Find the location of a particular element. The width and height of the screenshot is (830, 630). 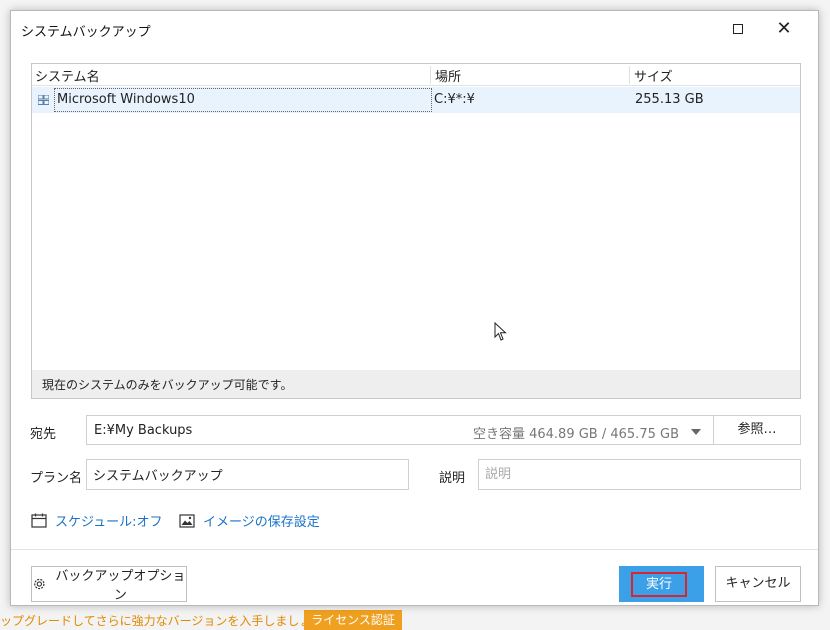

close-button: ✕ is located at coordinates (784, 29).